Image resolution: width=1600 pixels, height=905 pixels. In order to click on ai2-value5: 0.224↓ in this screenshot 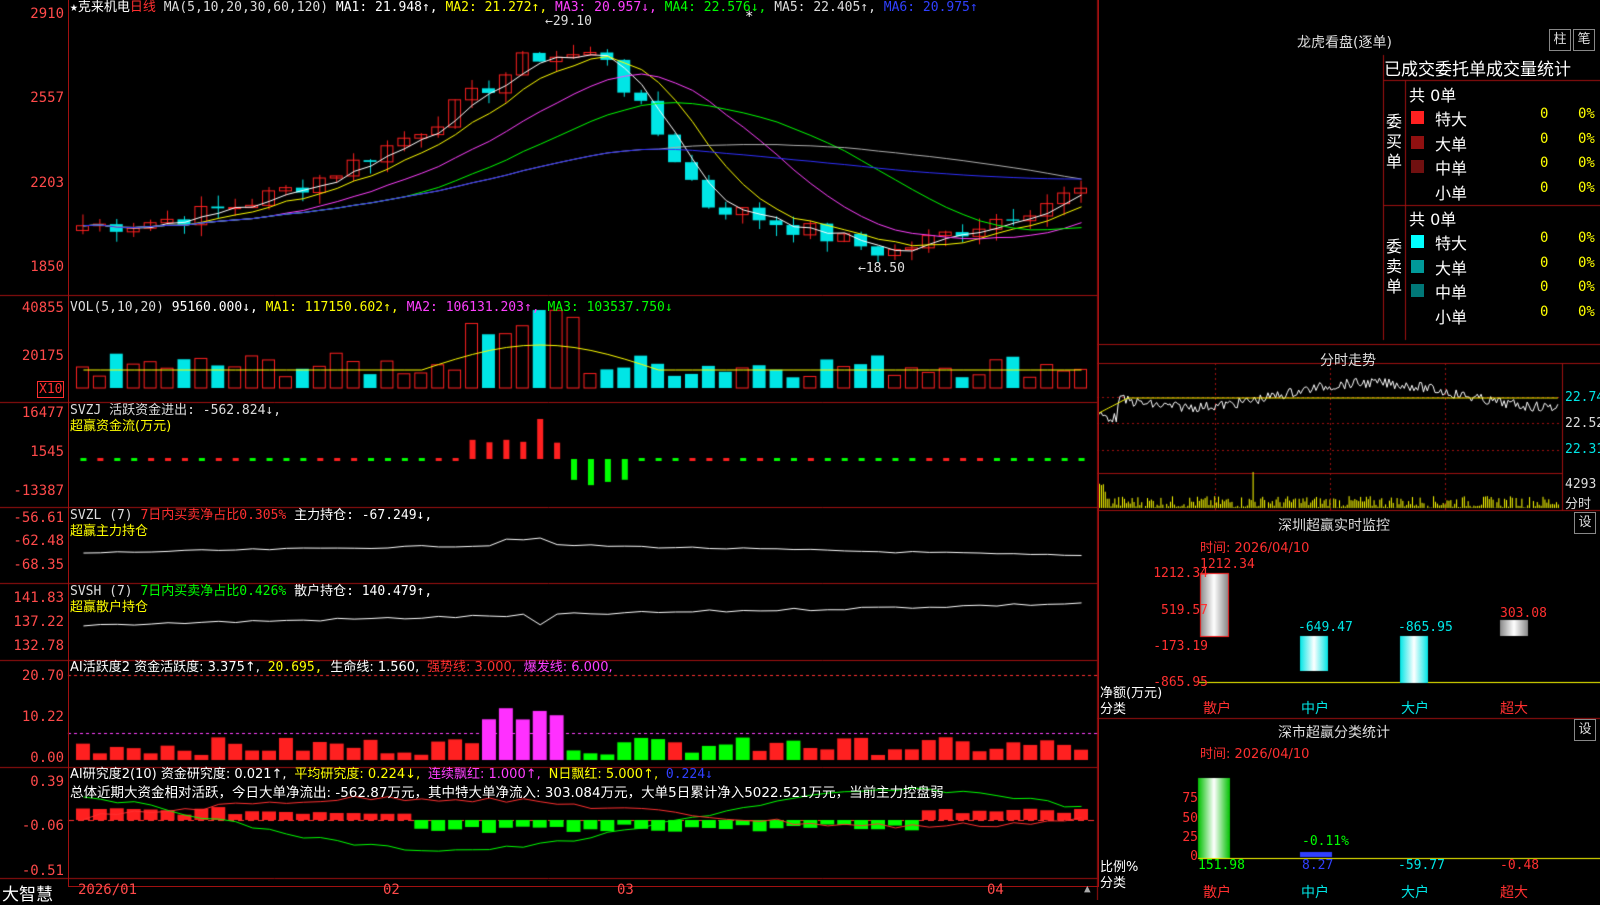, I will do `click(689, 774)`.